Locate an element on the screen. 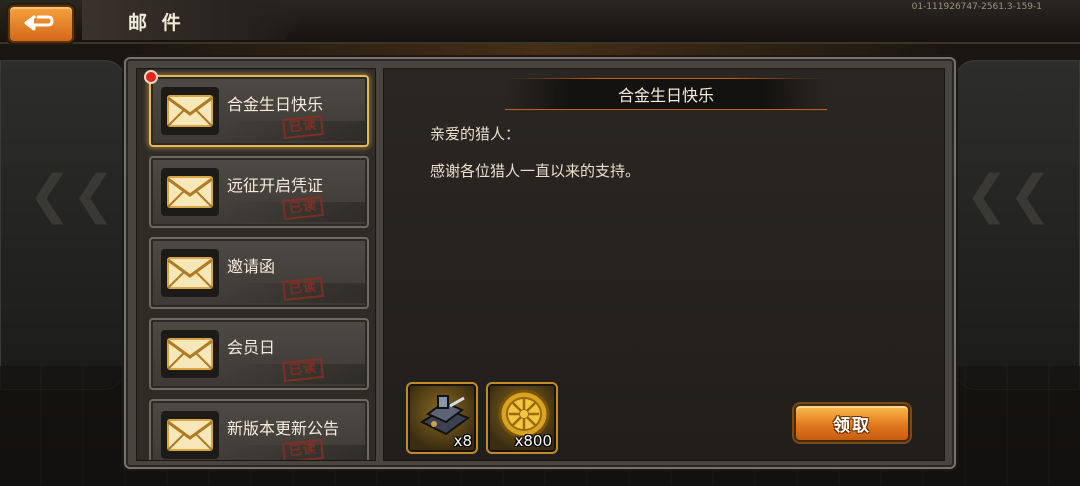 This screenshot has height=486, width=1080. mail-item-2: 远征开启凭证 已读 is located at coordinates (259, 192).